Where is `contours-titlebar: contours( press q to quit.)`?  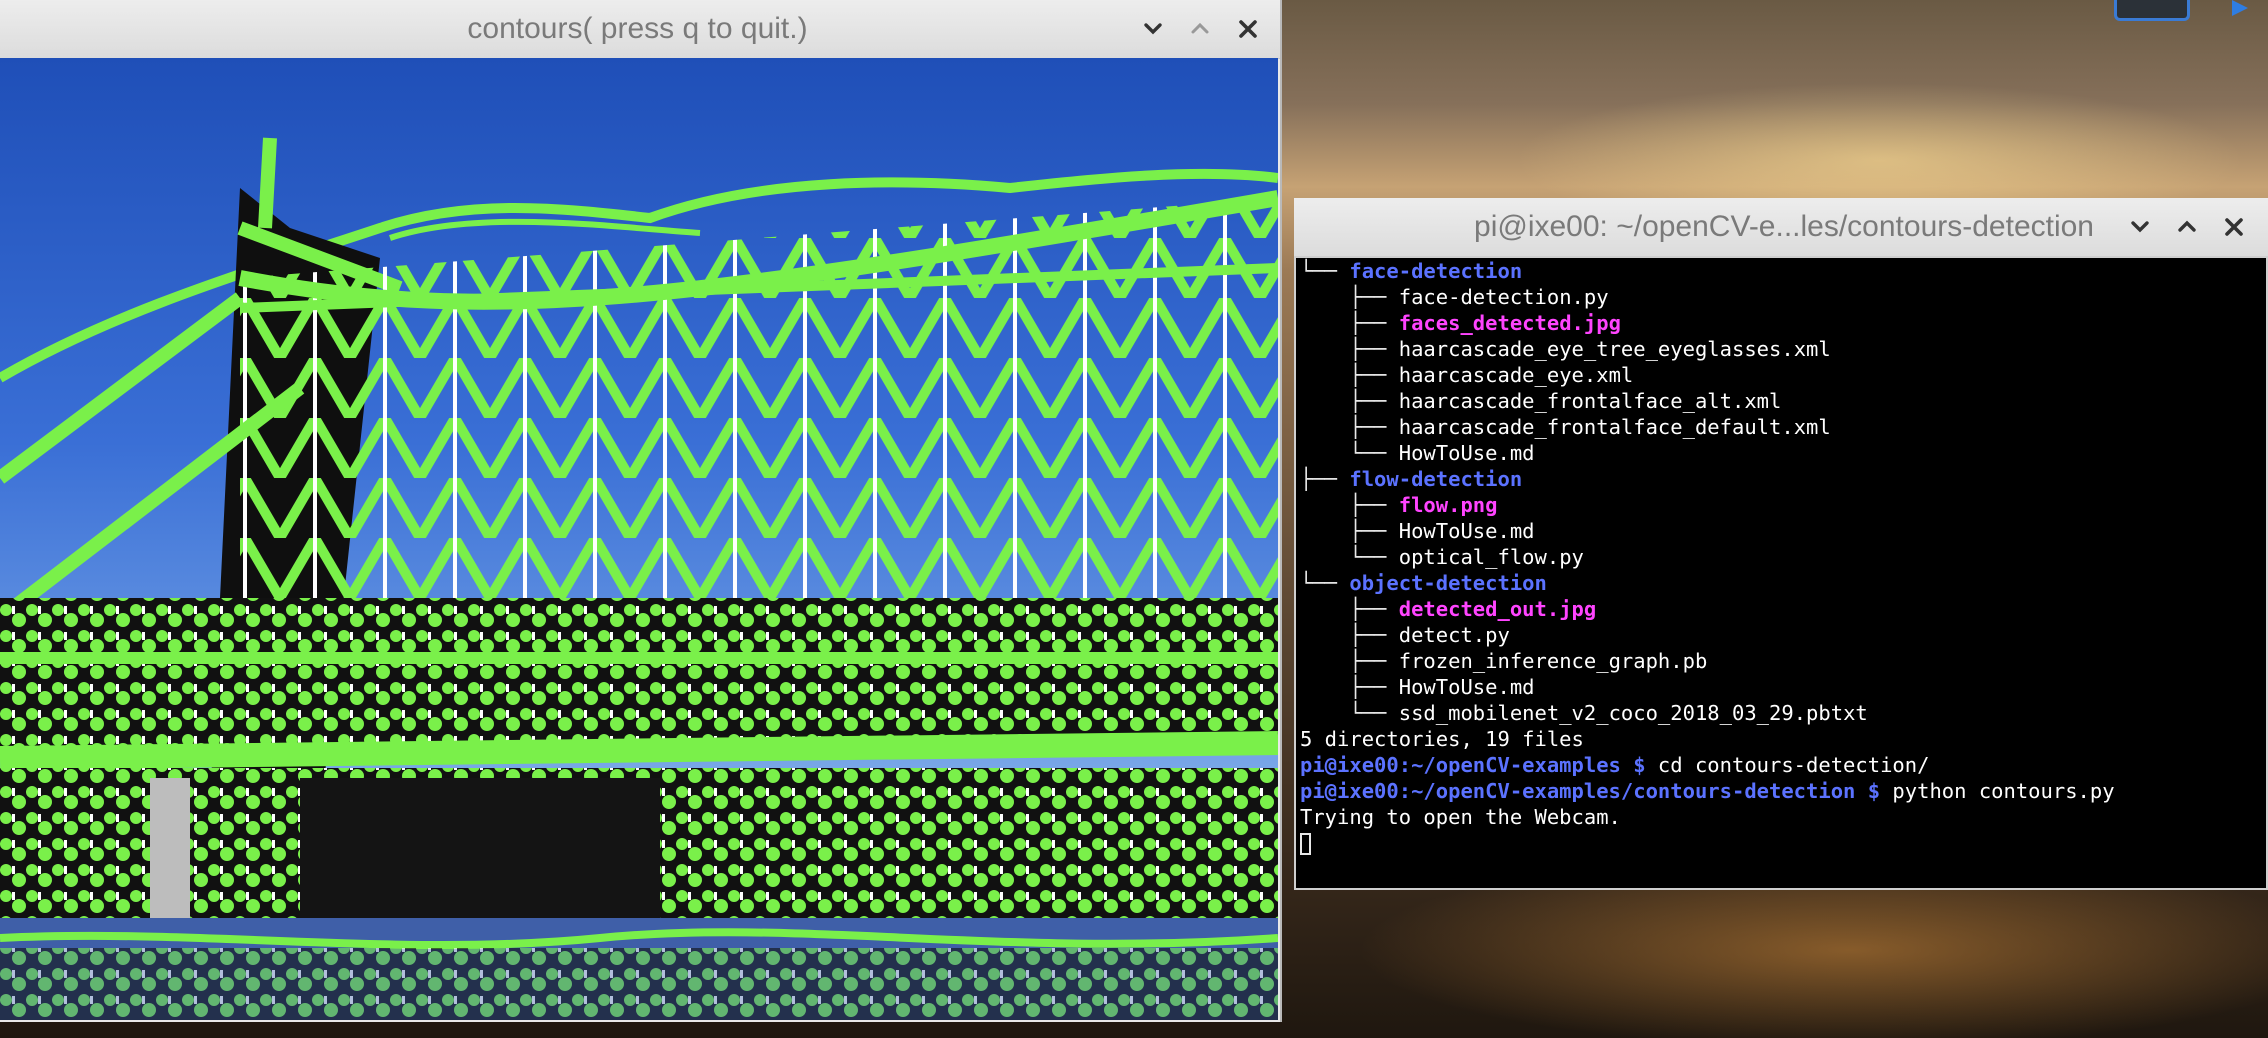
contours-titlebar: contours( press q to quit.) is located at coordinates (640, 29).